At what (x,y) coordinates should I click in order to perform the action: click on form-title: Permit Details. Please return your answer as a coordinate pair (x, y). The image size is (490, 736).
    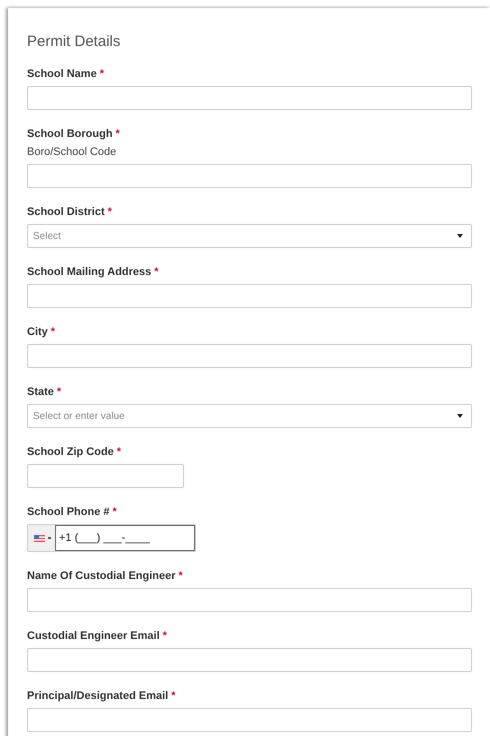
    Looking at the image, I should click on (74, 41).